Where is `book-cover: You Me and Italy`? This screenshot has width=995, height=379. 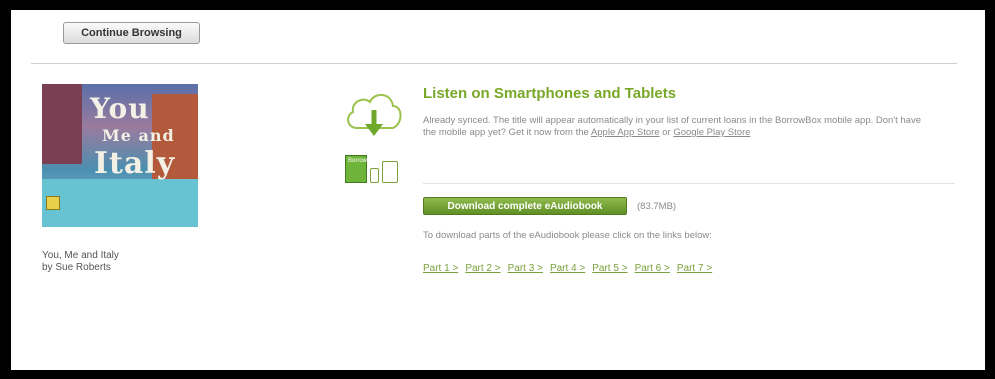 book-cover: You Me and Italy is located at coordinates (120, 155).